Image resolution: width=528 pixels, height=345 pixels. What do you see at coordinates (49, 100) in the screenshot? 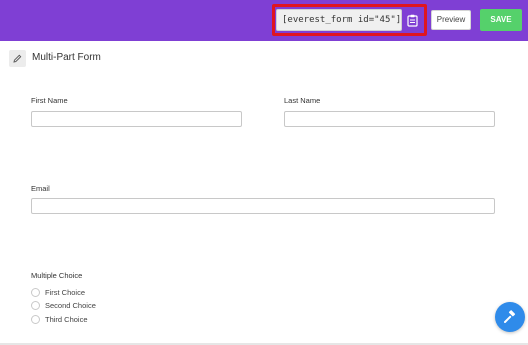
I see `first-name-label: First Name` at bounding box center [49, 100].